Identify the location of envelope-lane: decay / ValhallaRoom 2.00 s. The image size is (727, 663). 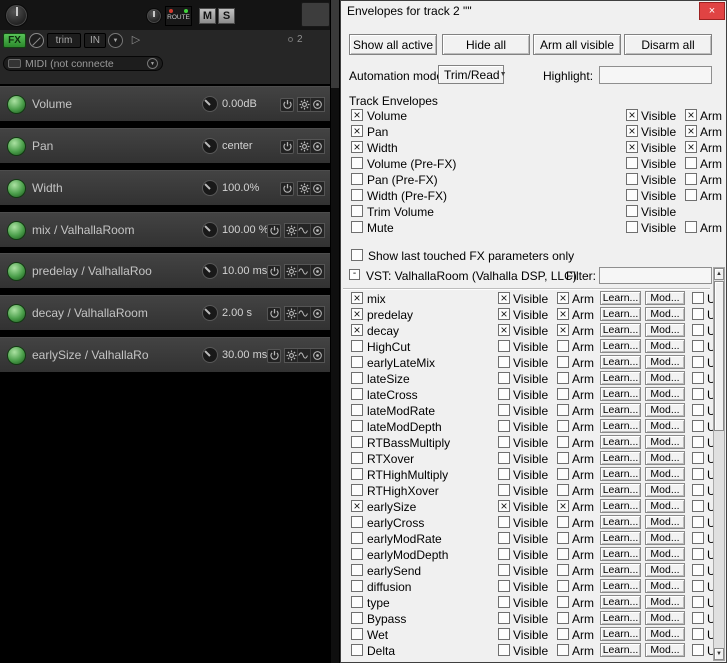
(165, 312).